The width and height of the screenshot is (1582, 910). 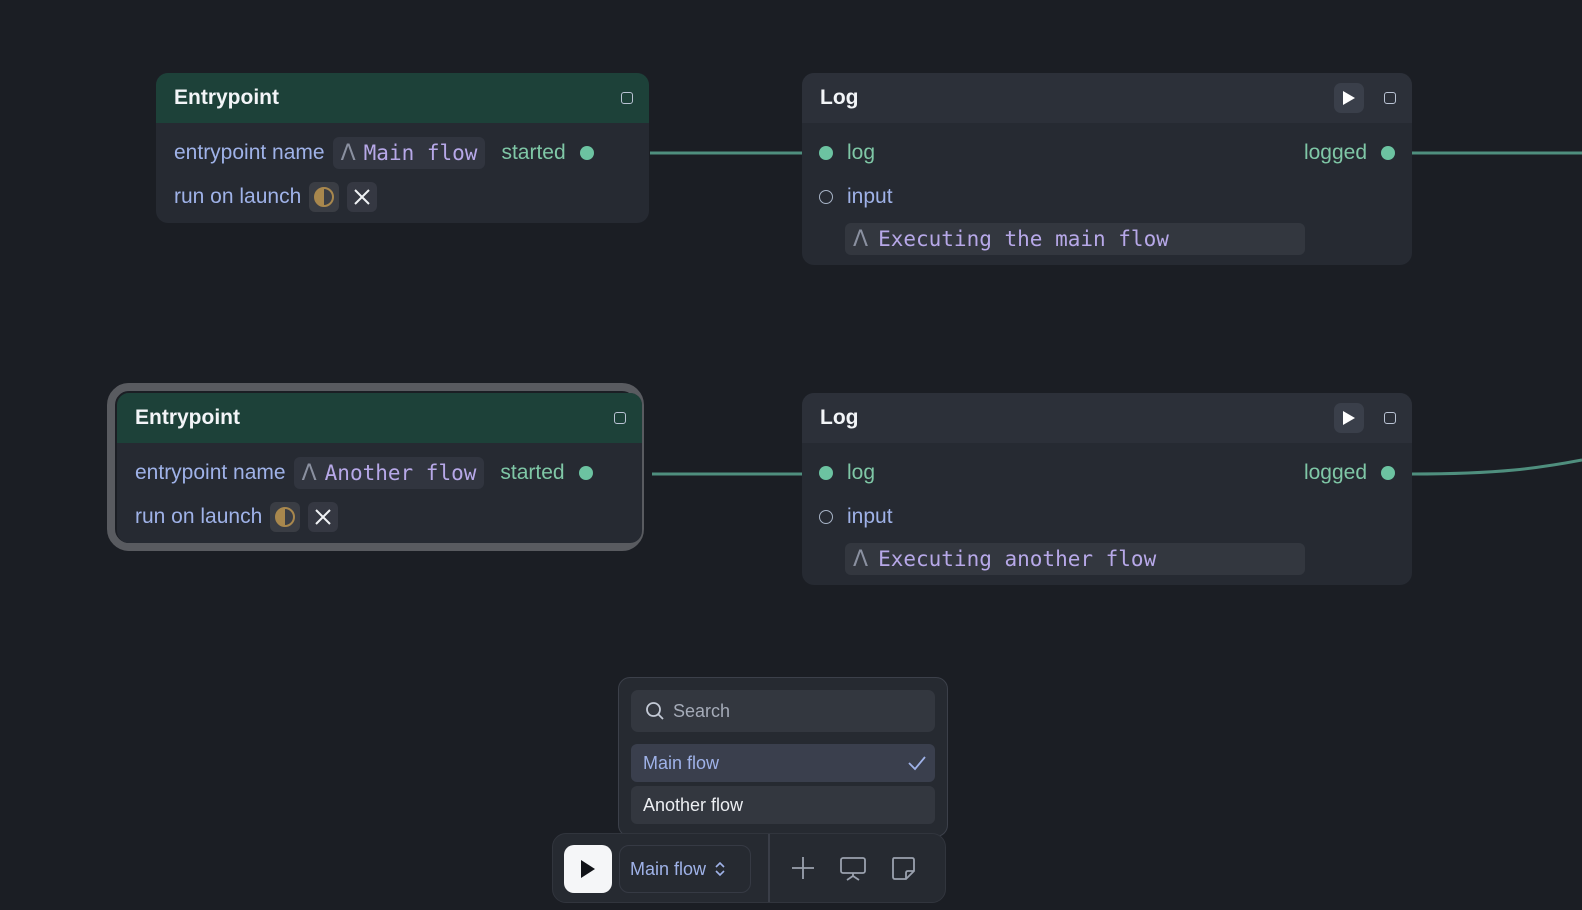 I want to click on search-placeholder: Search, so click(x=702, y=710).